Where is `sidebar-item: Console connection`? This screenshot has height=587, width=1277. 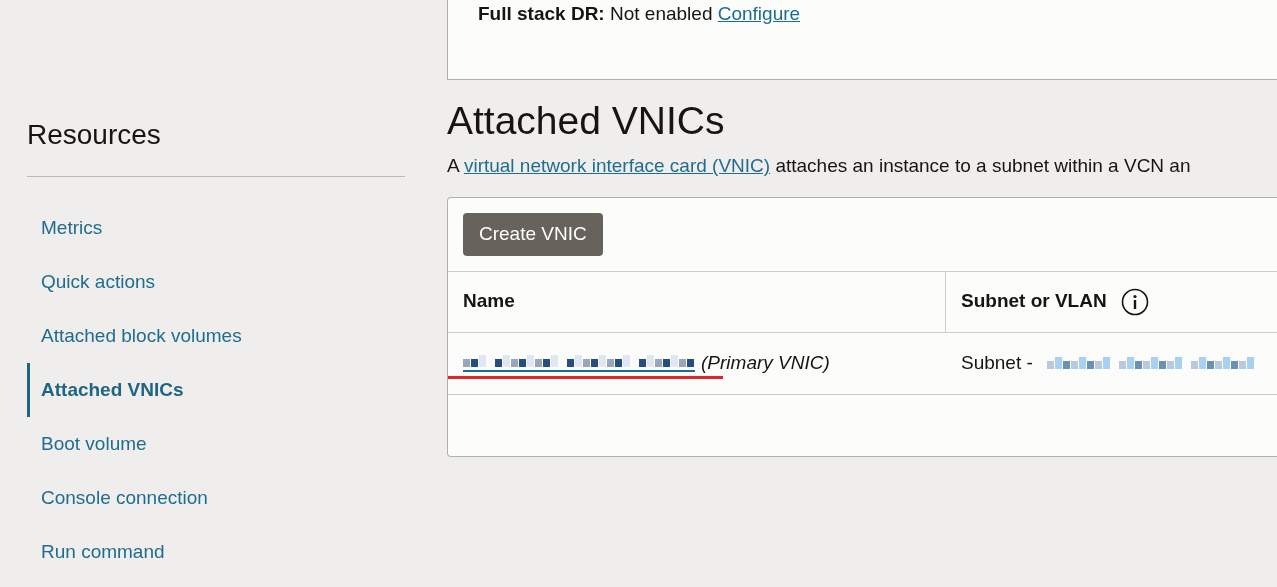
sidebar-item: Console connection is located at coordinates (117, 498).